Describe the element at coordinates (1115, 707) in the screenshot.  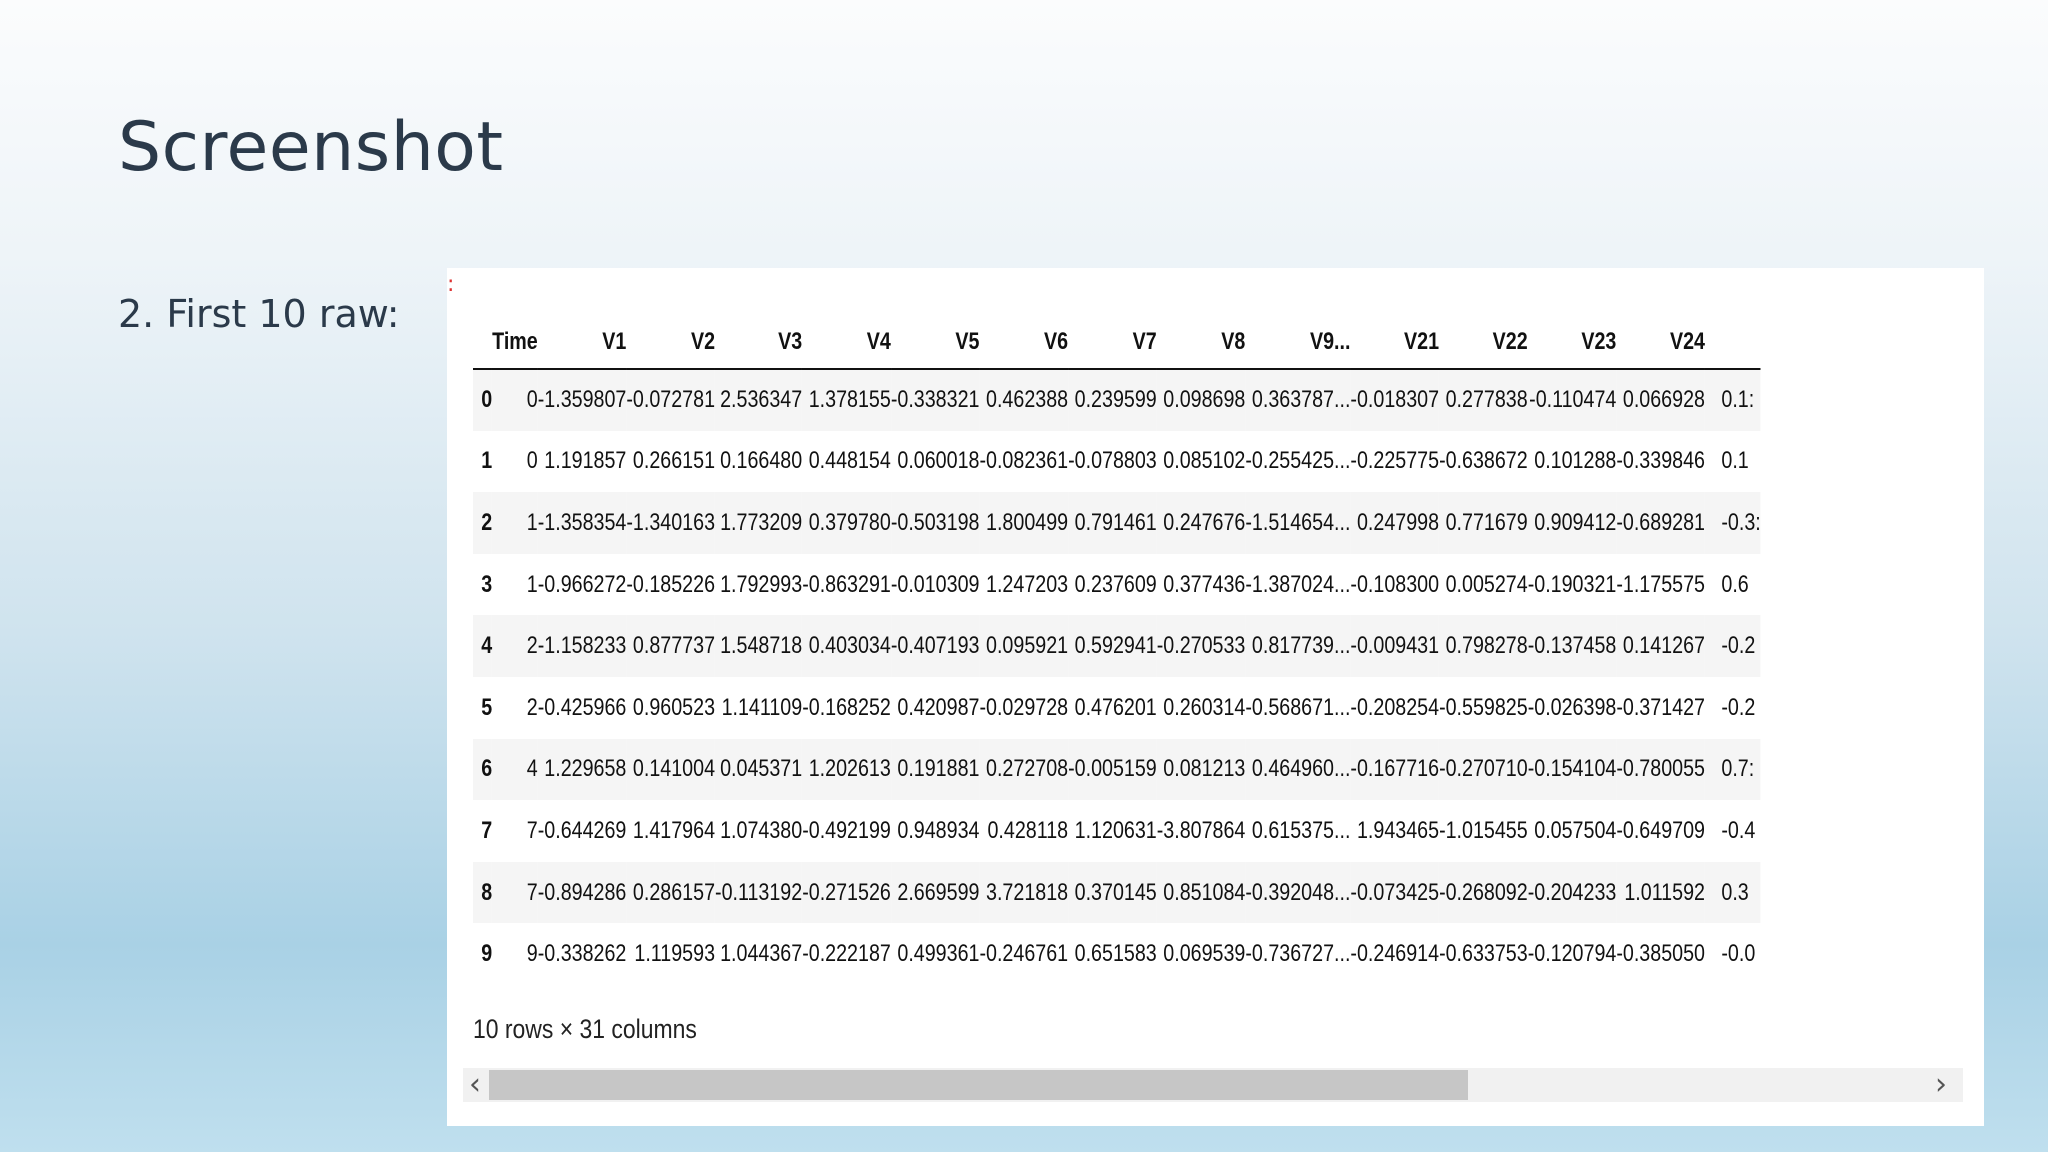
I see `table-cell: 0.476201` at that location.